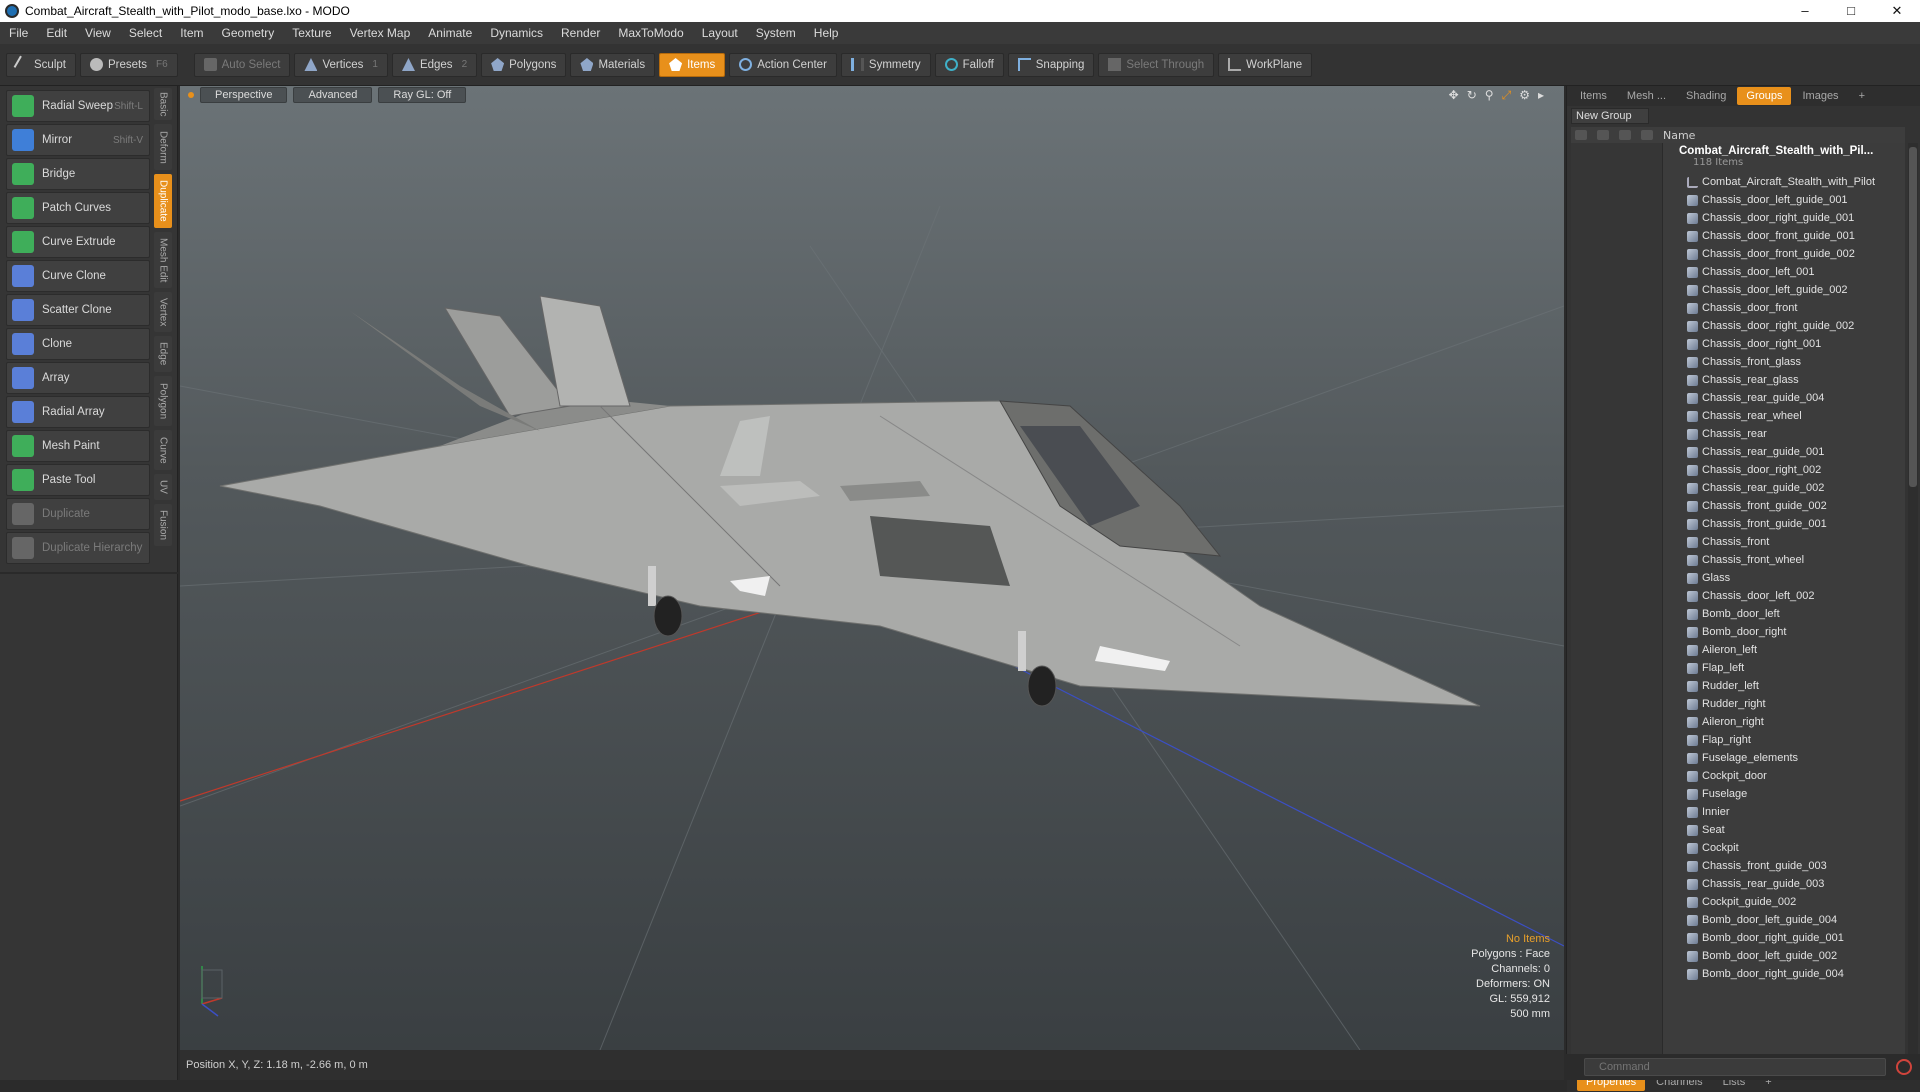 This screenshot has height=1092, width=1920. What do you see at coordinates (1784, 632) in the screenshot?
I see `list-item: Bomb_door_right` at bounding box center [1784, 632].